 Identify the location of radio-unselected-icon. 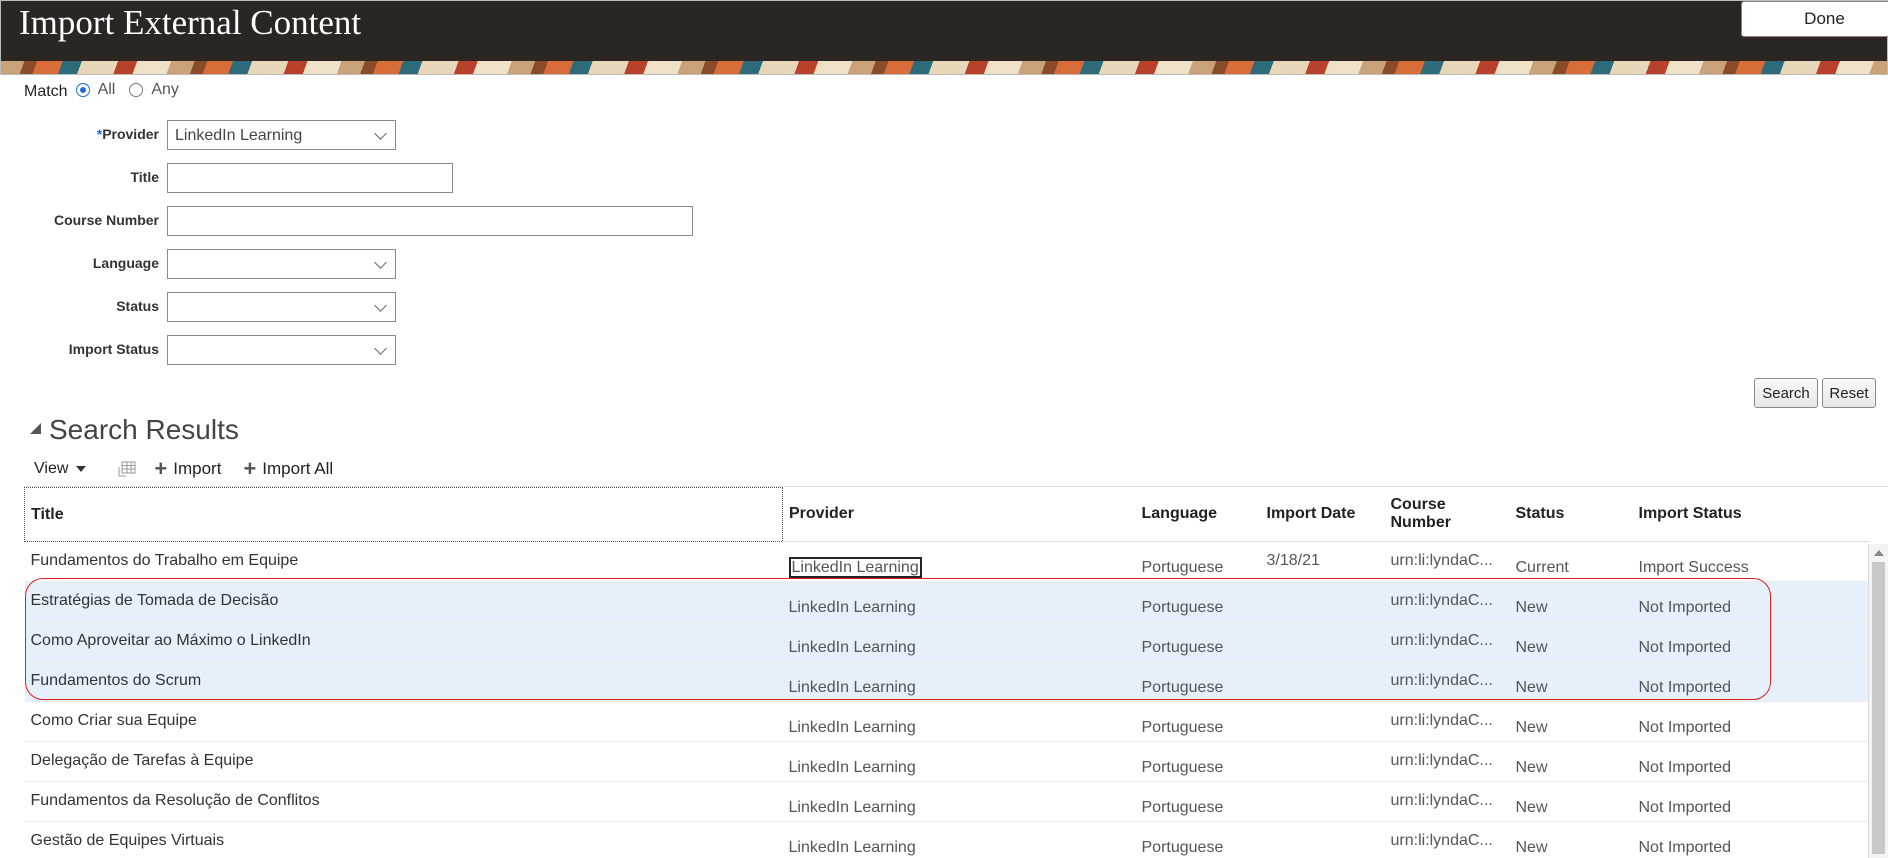
(136, 90).